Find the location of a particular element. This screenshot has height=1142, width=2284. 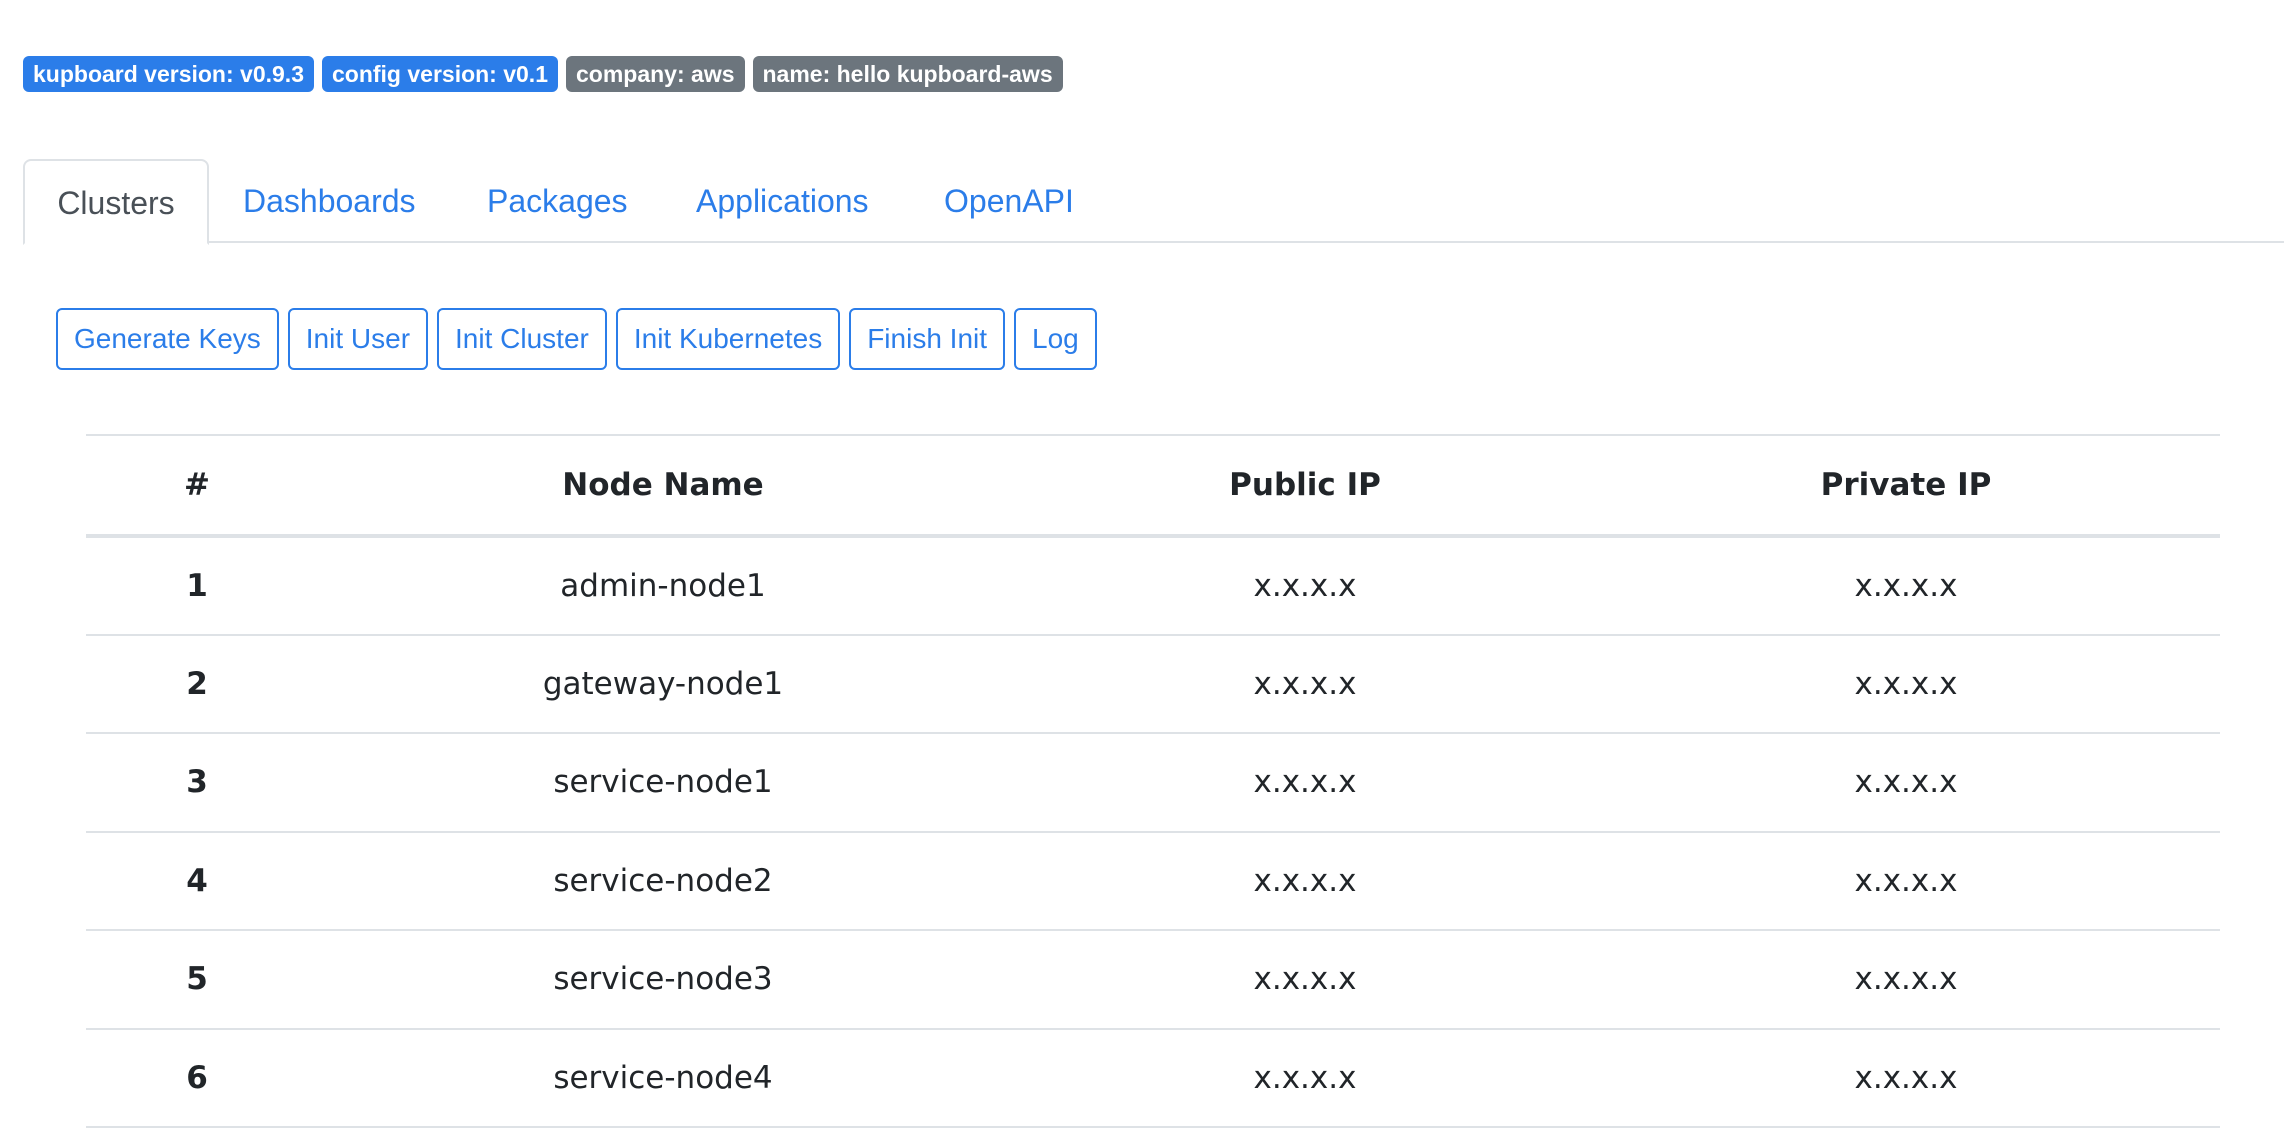

column-header-node-name: Node Name is located at coordinates (663, 485).